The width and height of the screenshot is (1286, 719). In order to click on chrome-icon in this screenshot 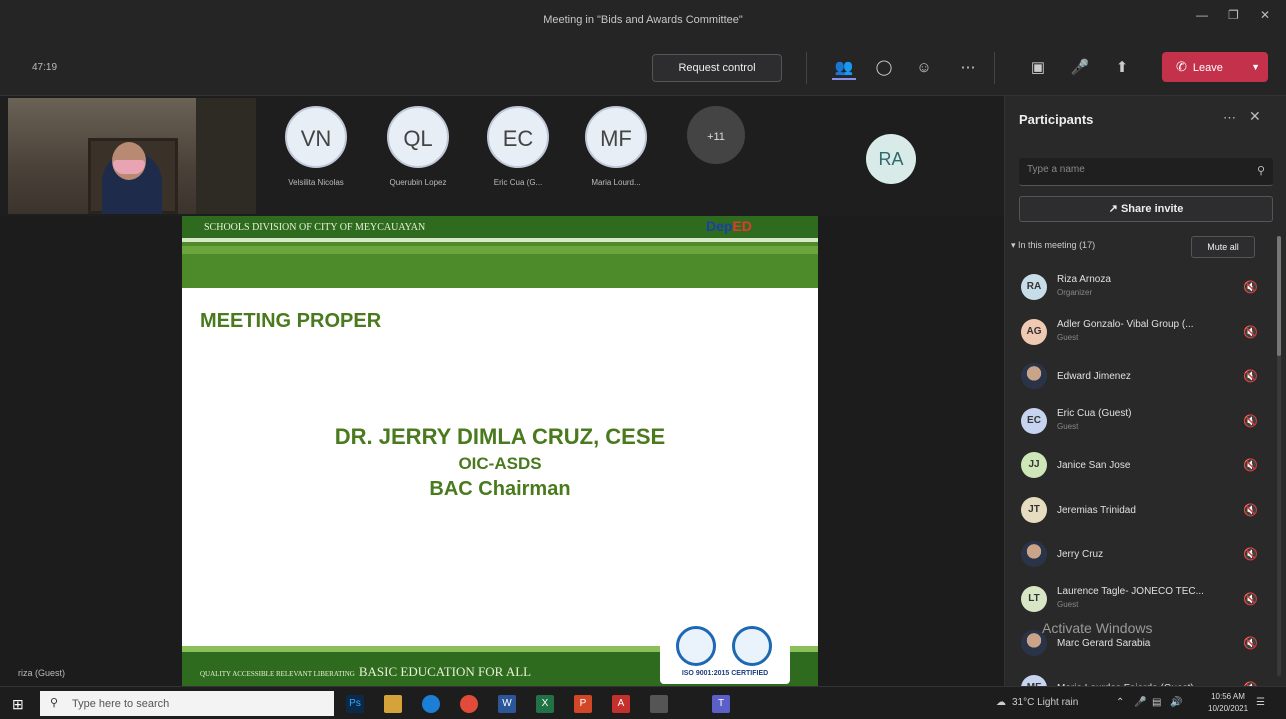, I will do `click(469, 704)`.